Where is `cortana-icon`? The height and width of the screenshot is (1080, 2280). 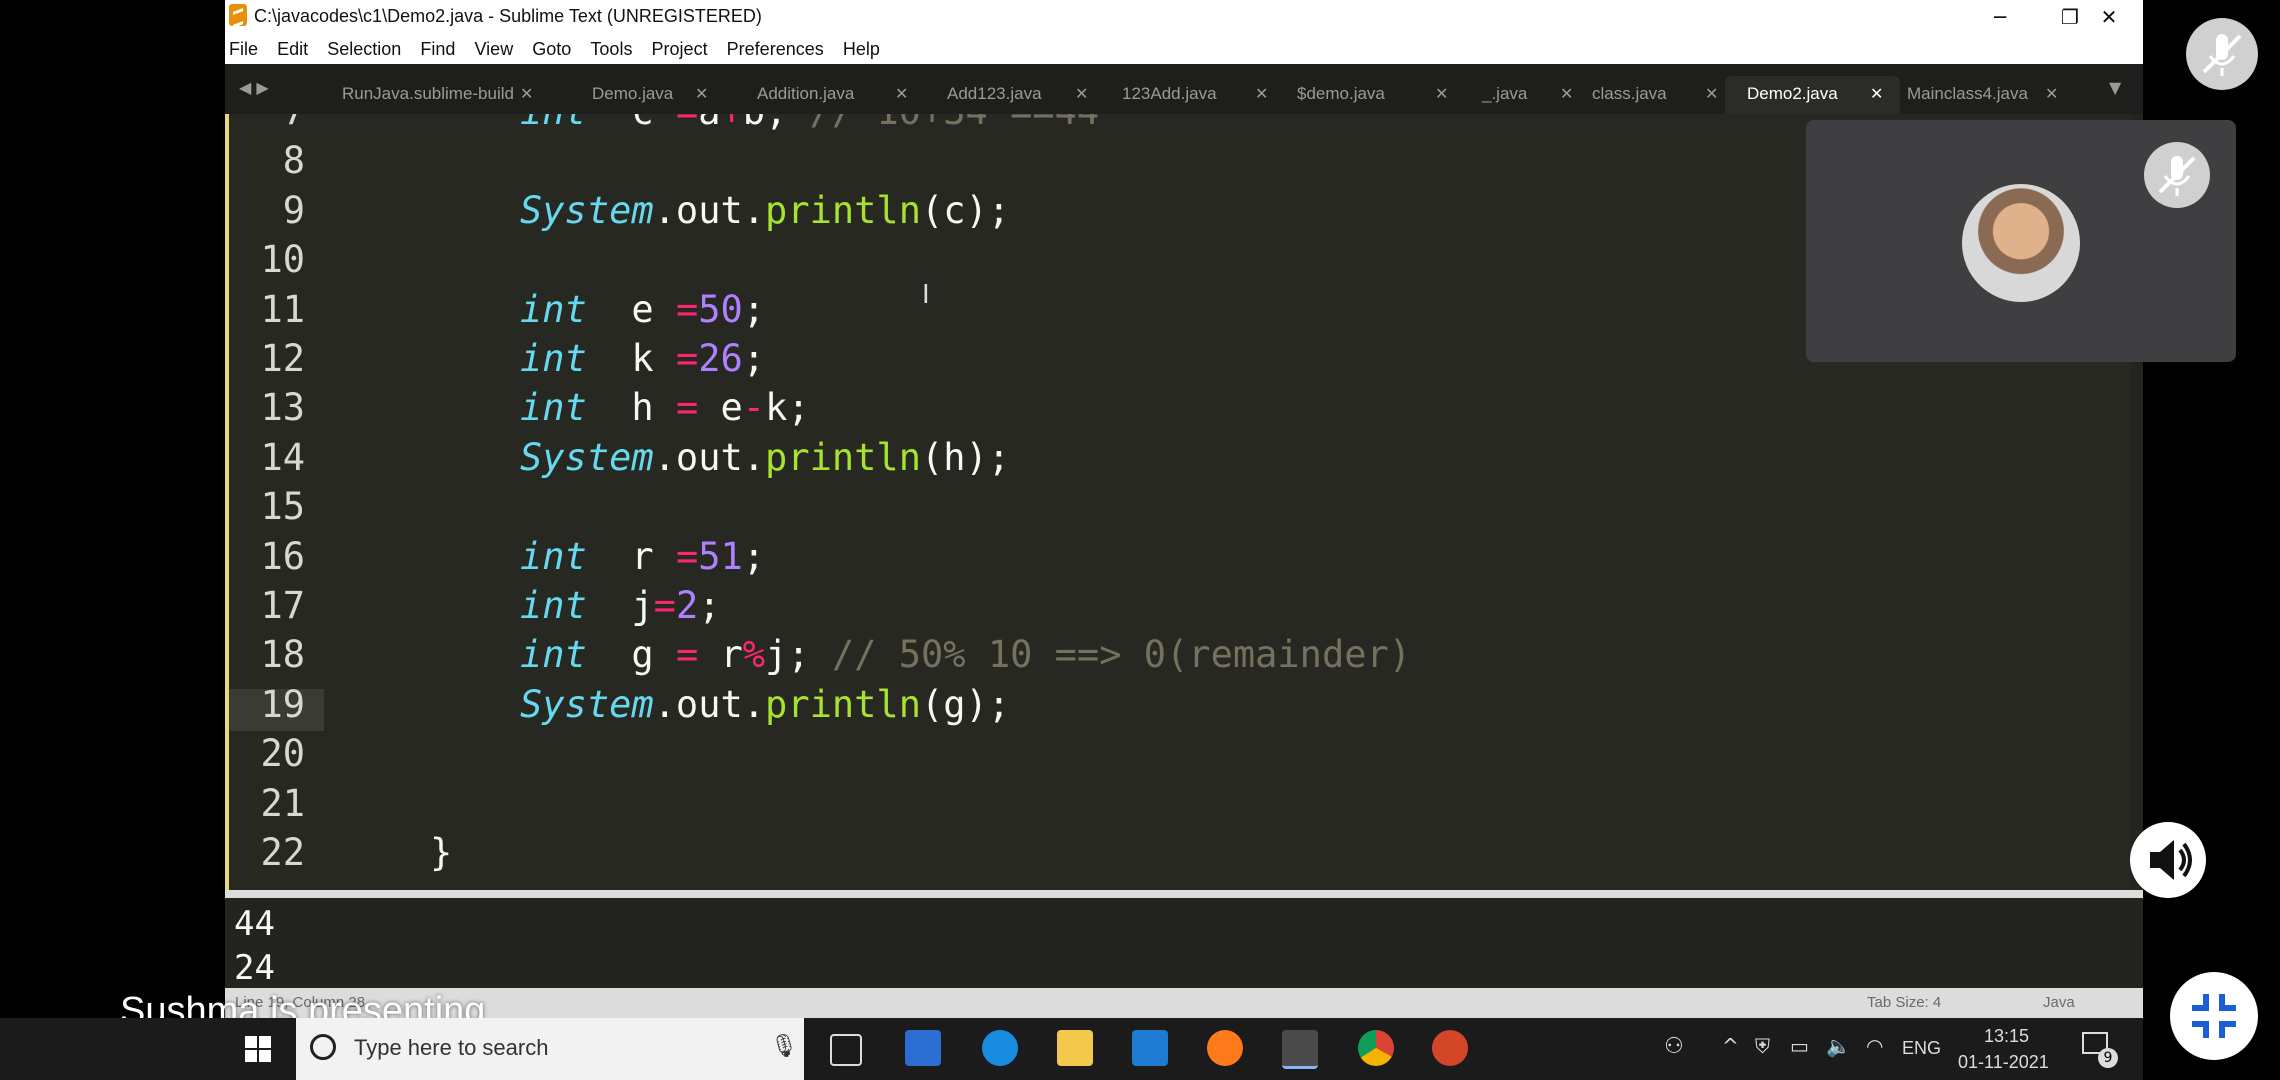 cortana-icon is located at coordinates (323, 1047).